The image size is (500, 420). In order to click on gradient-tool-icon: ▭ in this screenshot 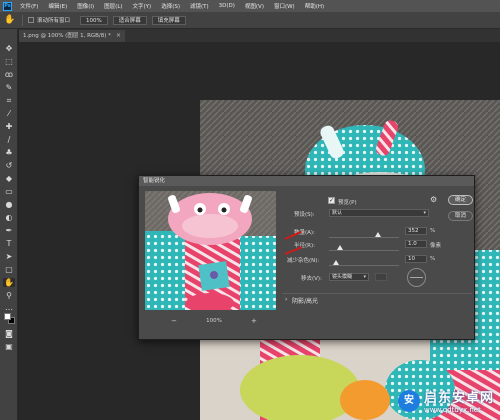, I will do `click(9, 191)`.